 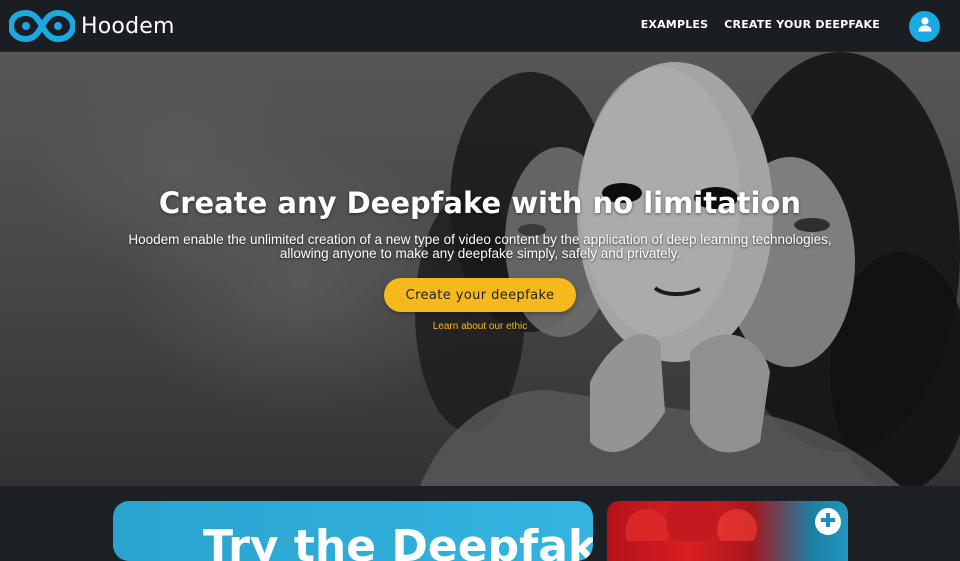 I want to click on plus-circle-icon, so click(x=828, y=522).